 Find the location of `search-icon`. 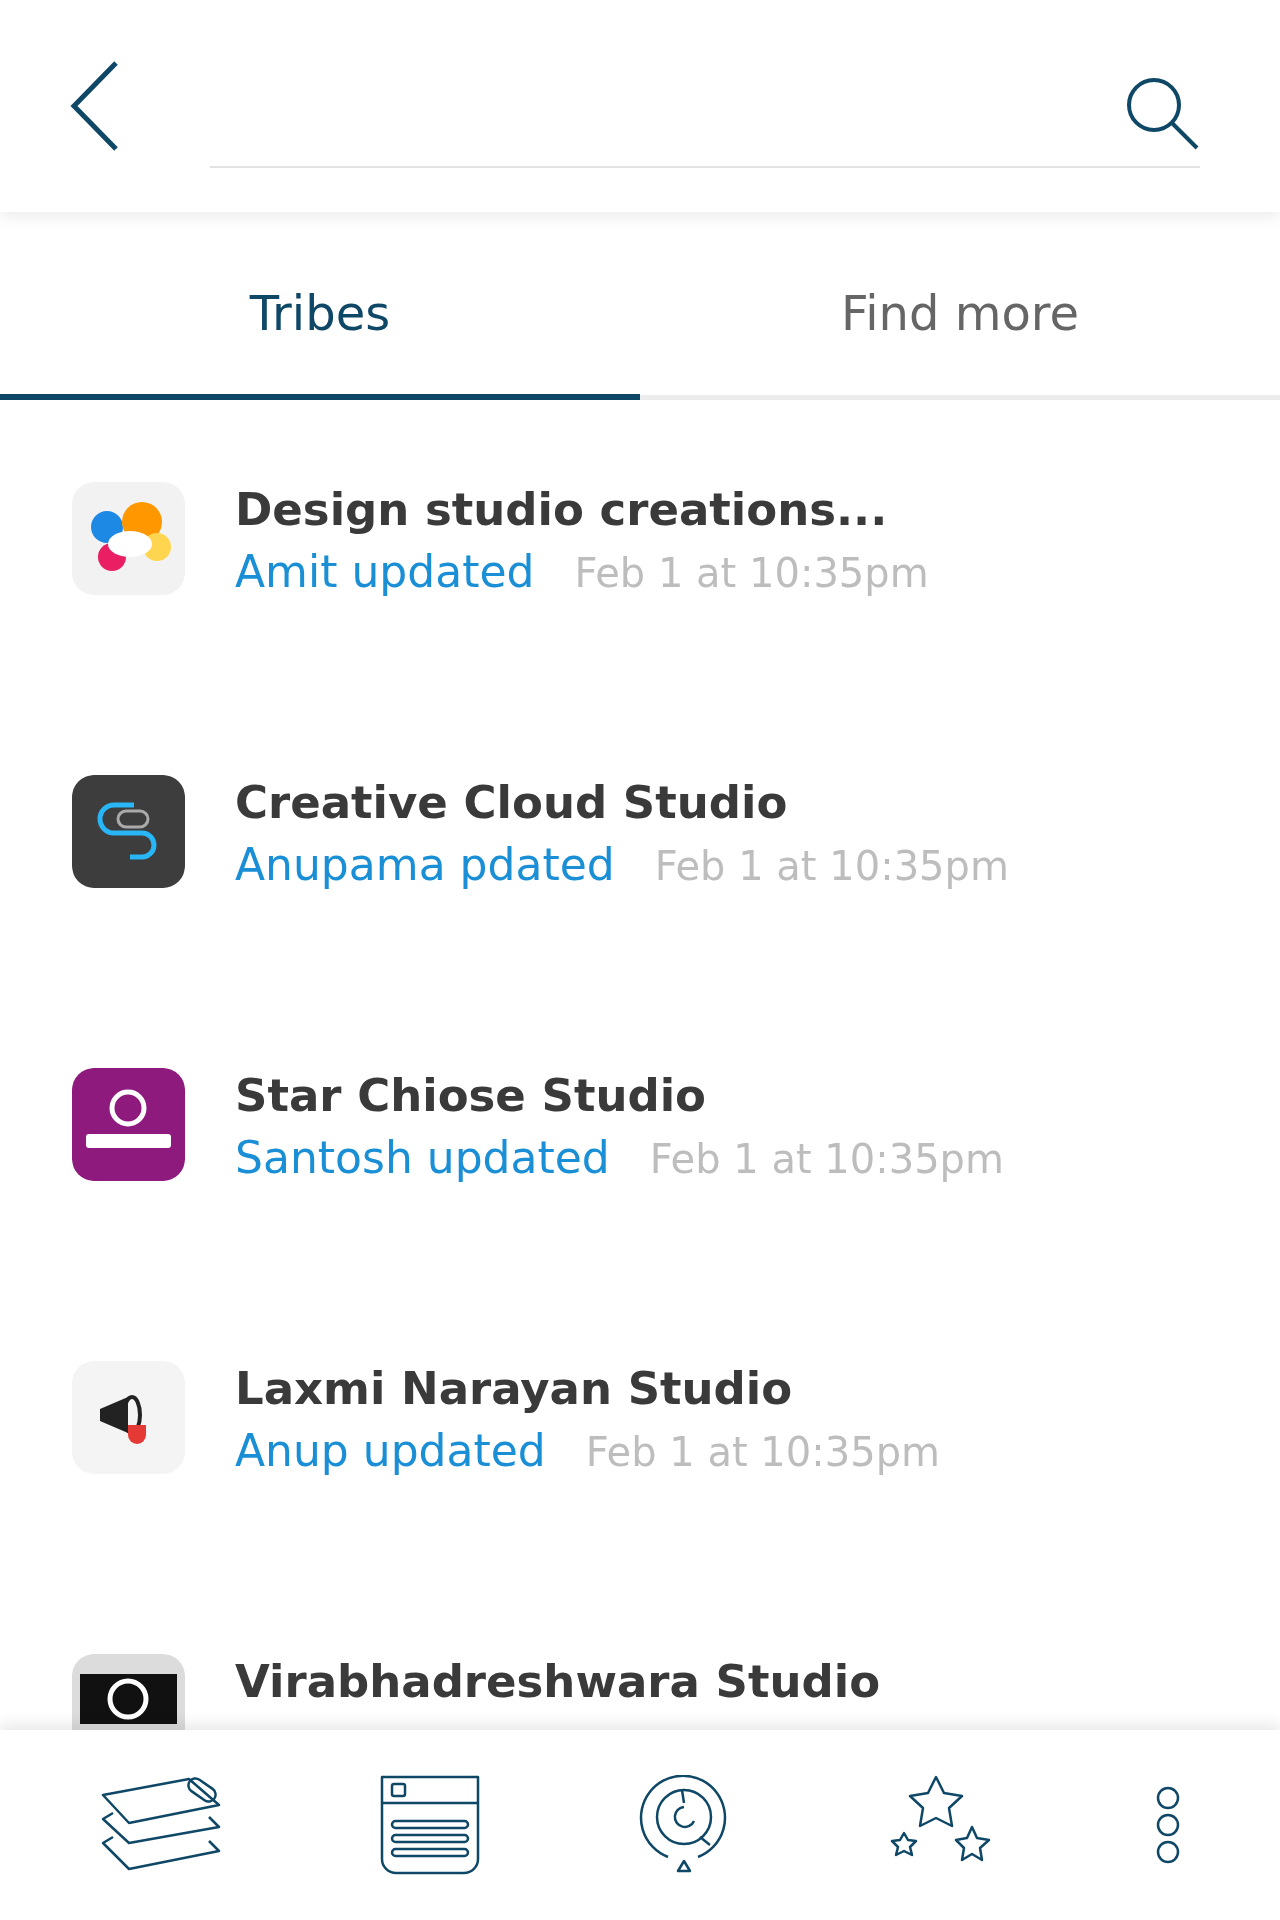

search-icon is located at coordinates (1162, 113).